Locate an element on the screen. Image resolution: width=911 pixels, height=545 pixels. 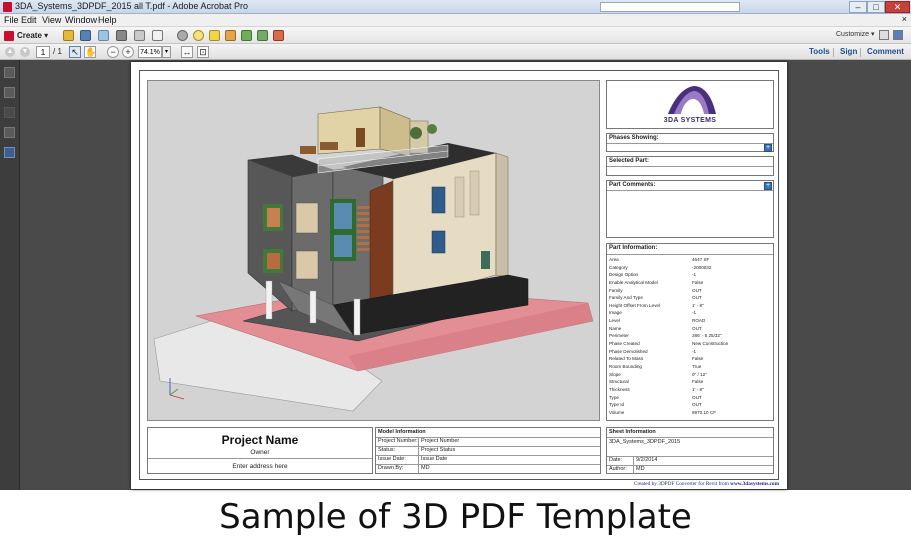
menu-view: View is located at coordinates (51, 20).